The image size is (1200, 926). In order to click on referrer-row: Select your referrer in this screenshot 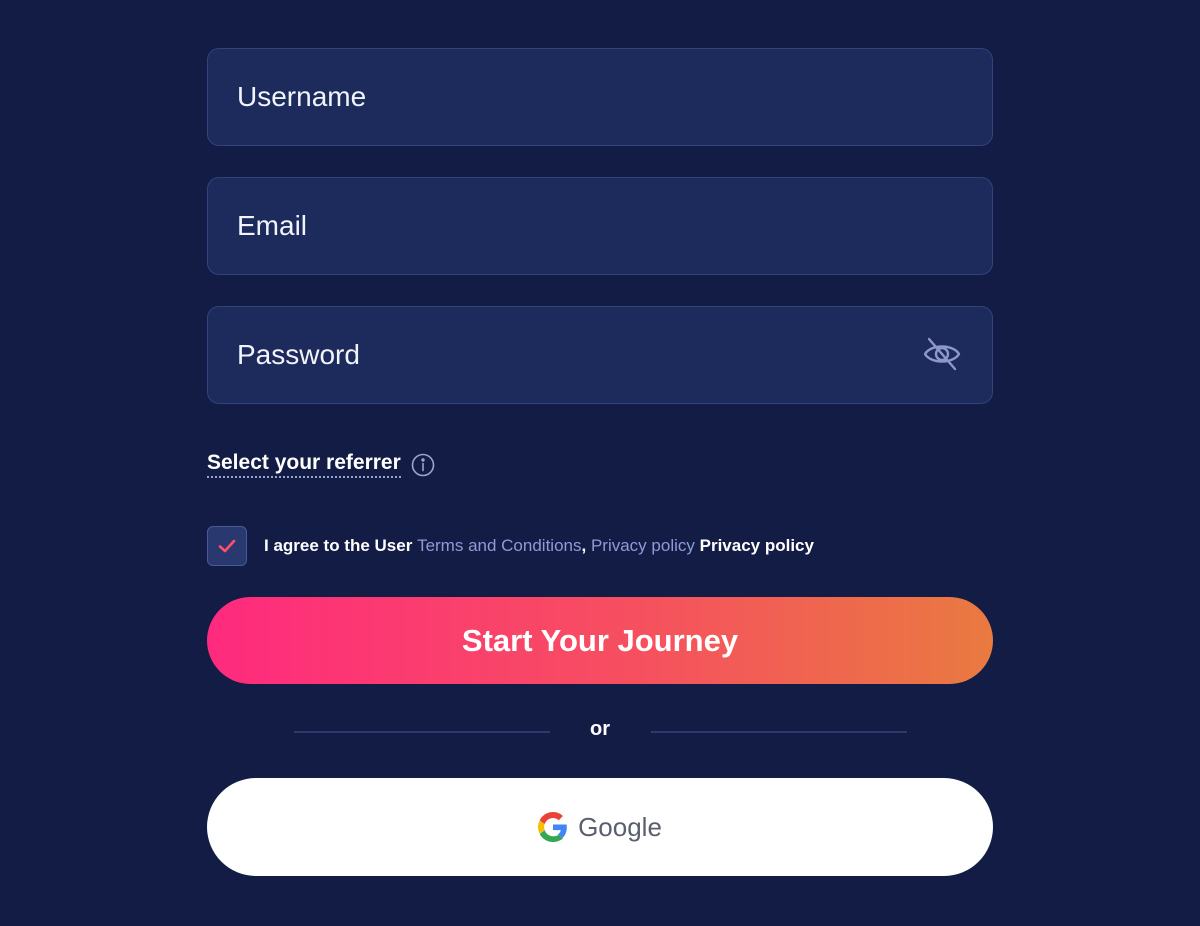, I will do `click(321, 464)`.